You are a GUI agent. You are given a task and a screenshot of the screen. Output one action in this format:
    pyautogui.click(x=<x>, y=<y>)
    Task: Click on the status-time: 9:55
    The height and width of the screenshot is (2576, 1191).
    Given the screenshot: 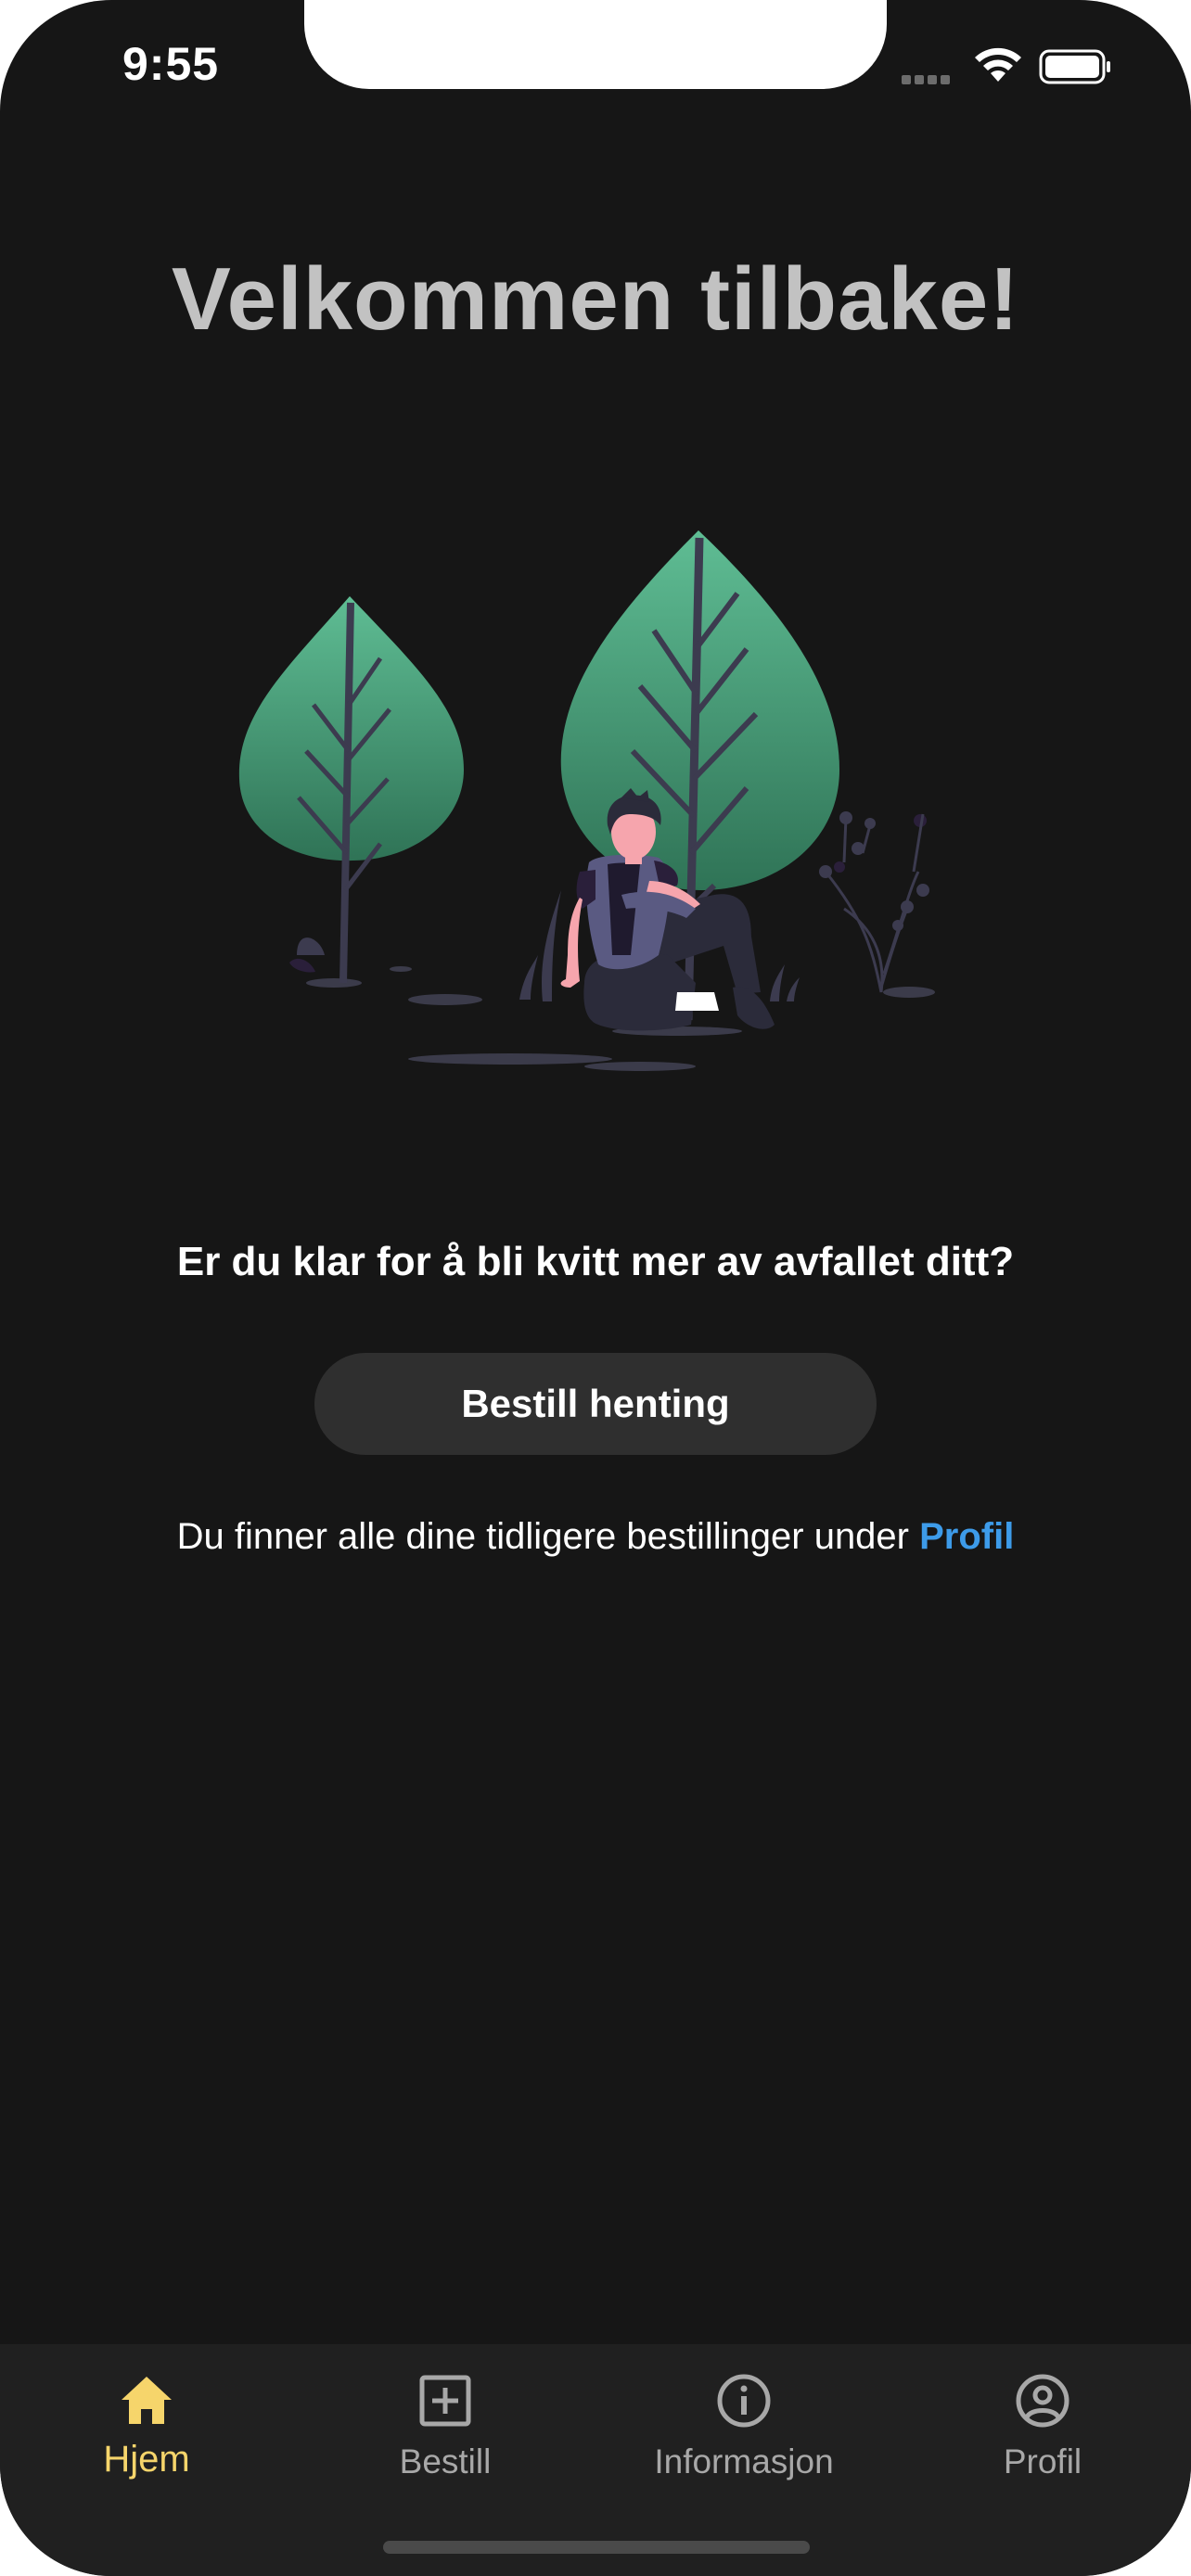 What is the action you would take?
    pyautogui.click(x=171, y=64)
    